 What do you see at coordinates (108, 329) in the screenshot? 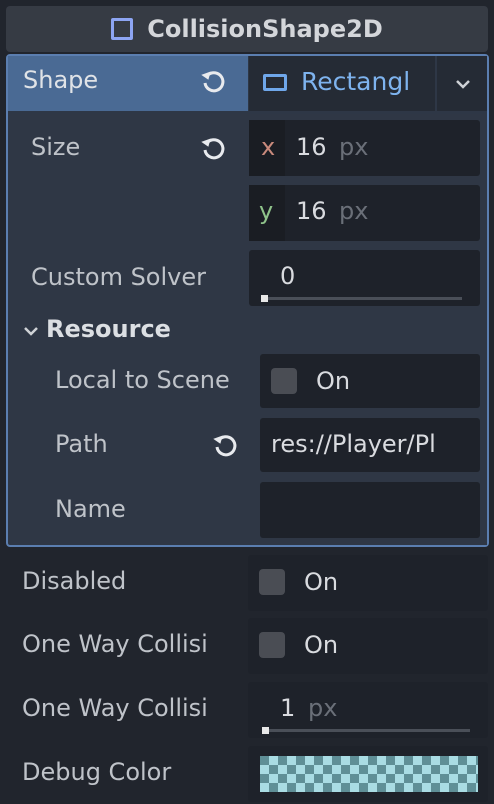
I see `resource-section-label: Resource` at bounding box center [108, 329].